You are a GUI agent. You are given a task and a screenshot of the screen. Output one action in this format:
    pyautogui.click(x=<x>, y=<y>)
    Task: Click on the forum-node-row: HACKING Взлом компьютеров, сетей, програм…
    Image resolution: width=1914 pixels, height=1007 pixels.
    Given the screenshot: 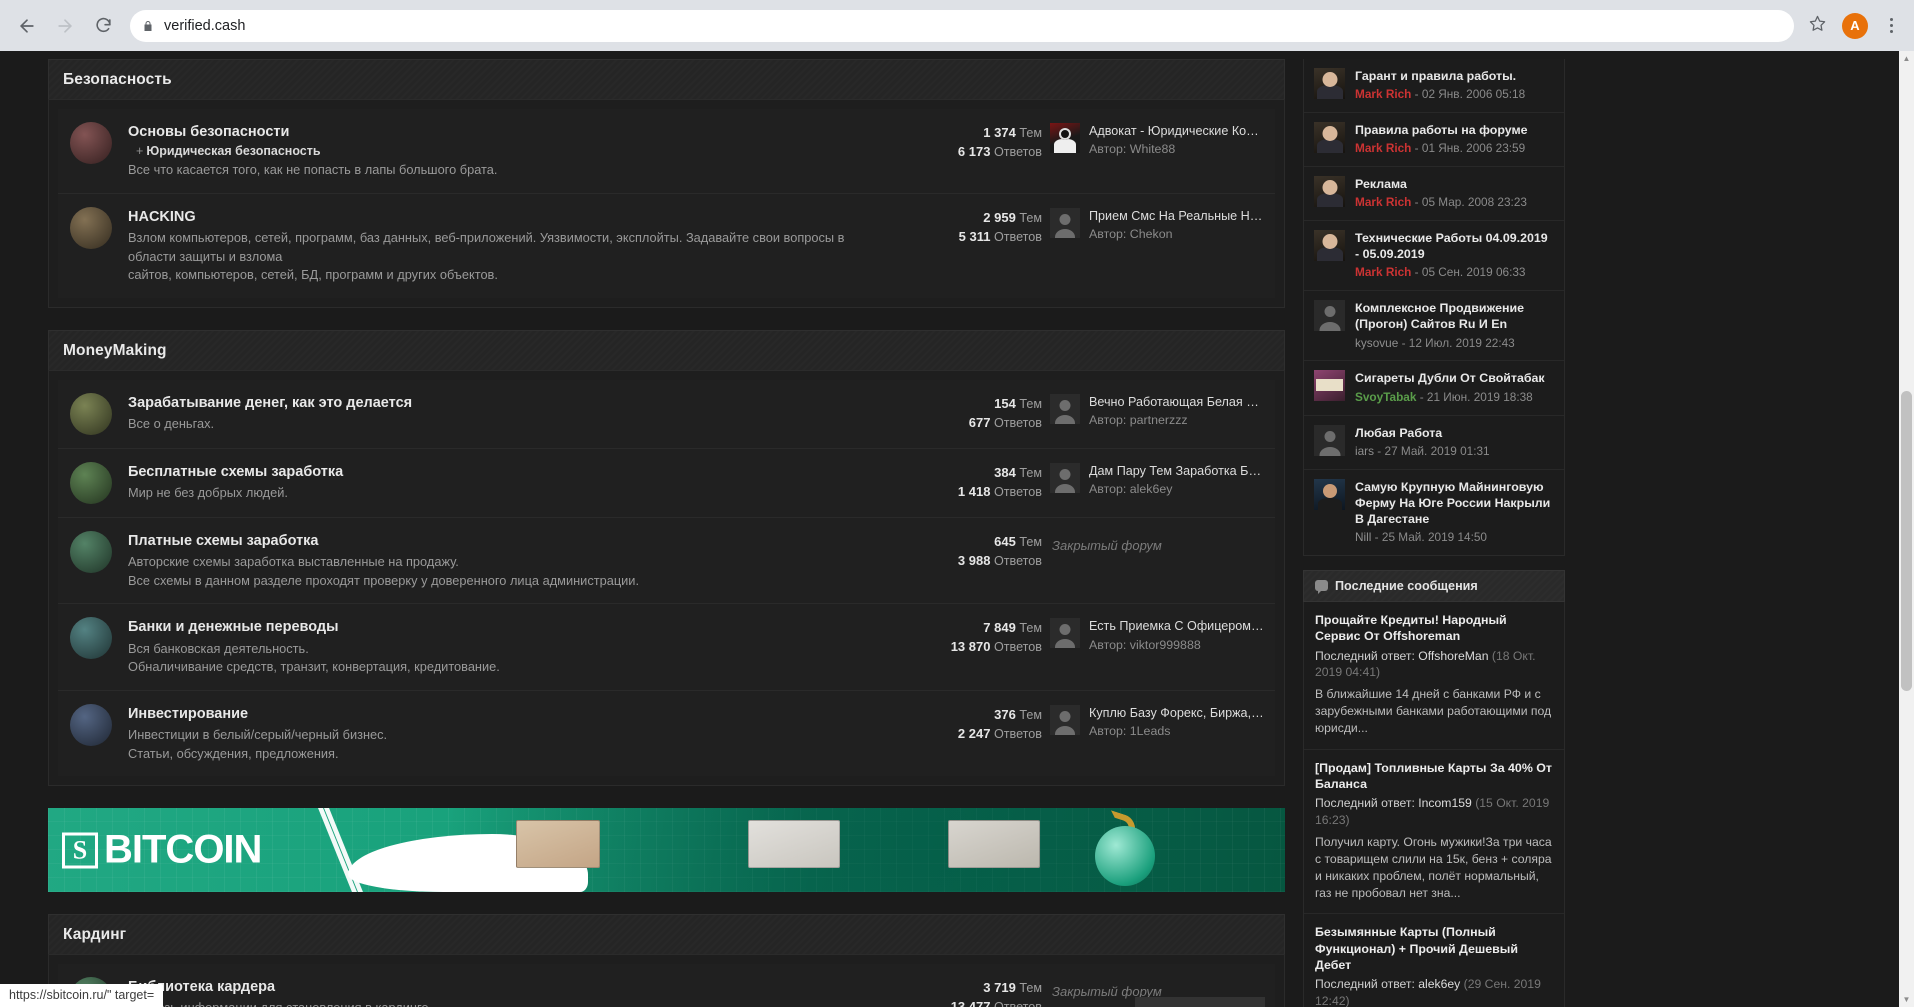 What is the action you would take?
    pyautogui.click(x=666, y=245)
    